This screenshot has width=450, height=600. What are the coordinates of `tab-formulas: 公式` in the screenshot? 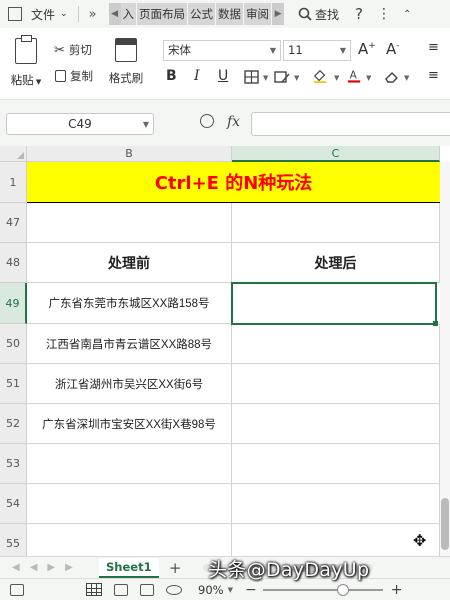 It's located at (202, 14).